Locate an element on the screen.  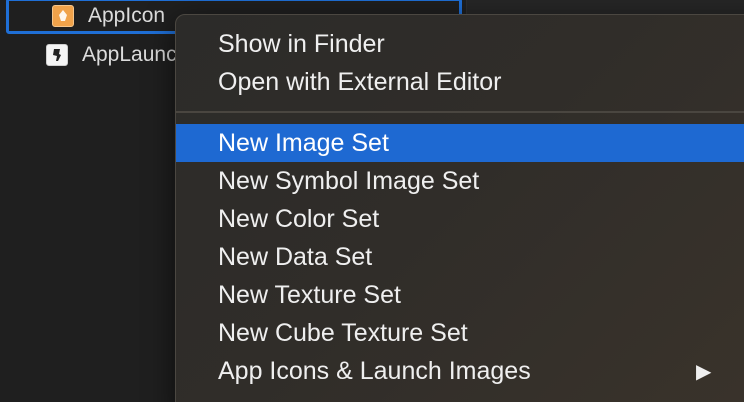
menu-item-new-data-set: New Data Set is located at coordinates (460, 257).